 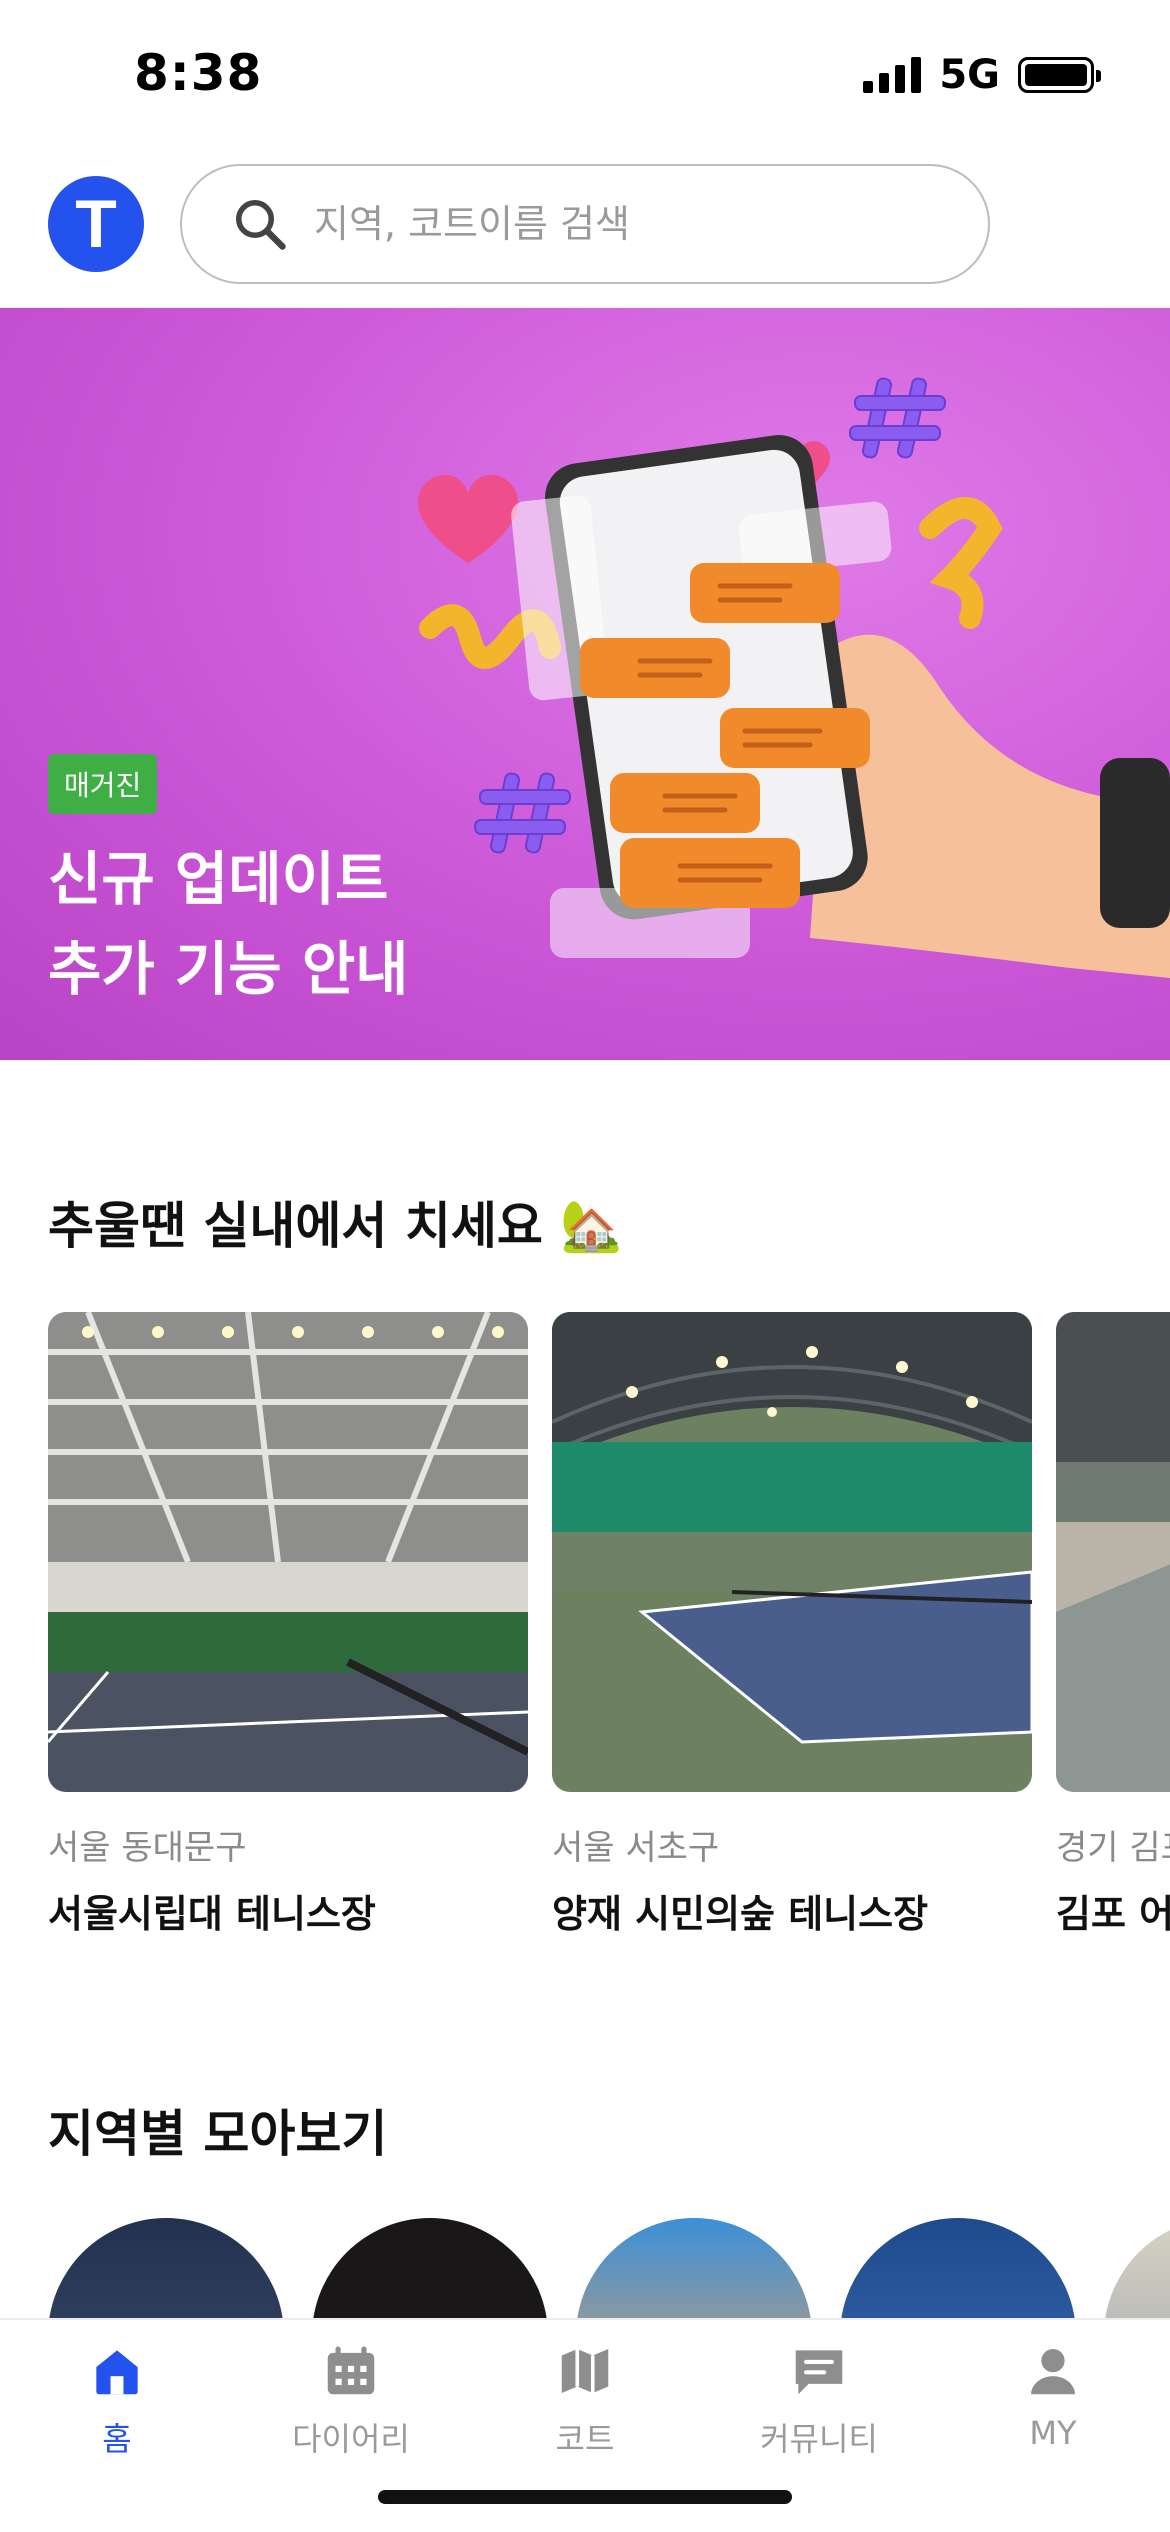 I want to click on map-icon, so click(x=585, y=2371).